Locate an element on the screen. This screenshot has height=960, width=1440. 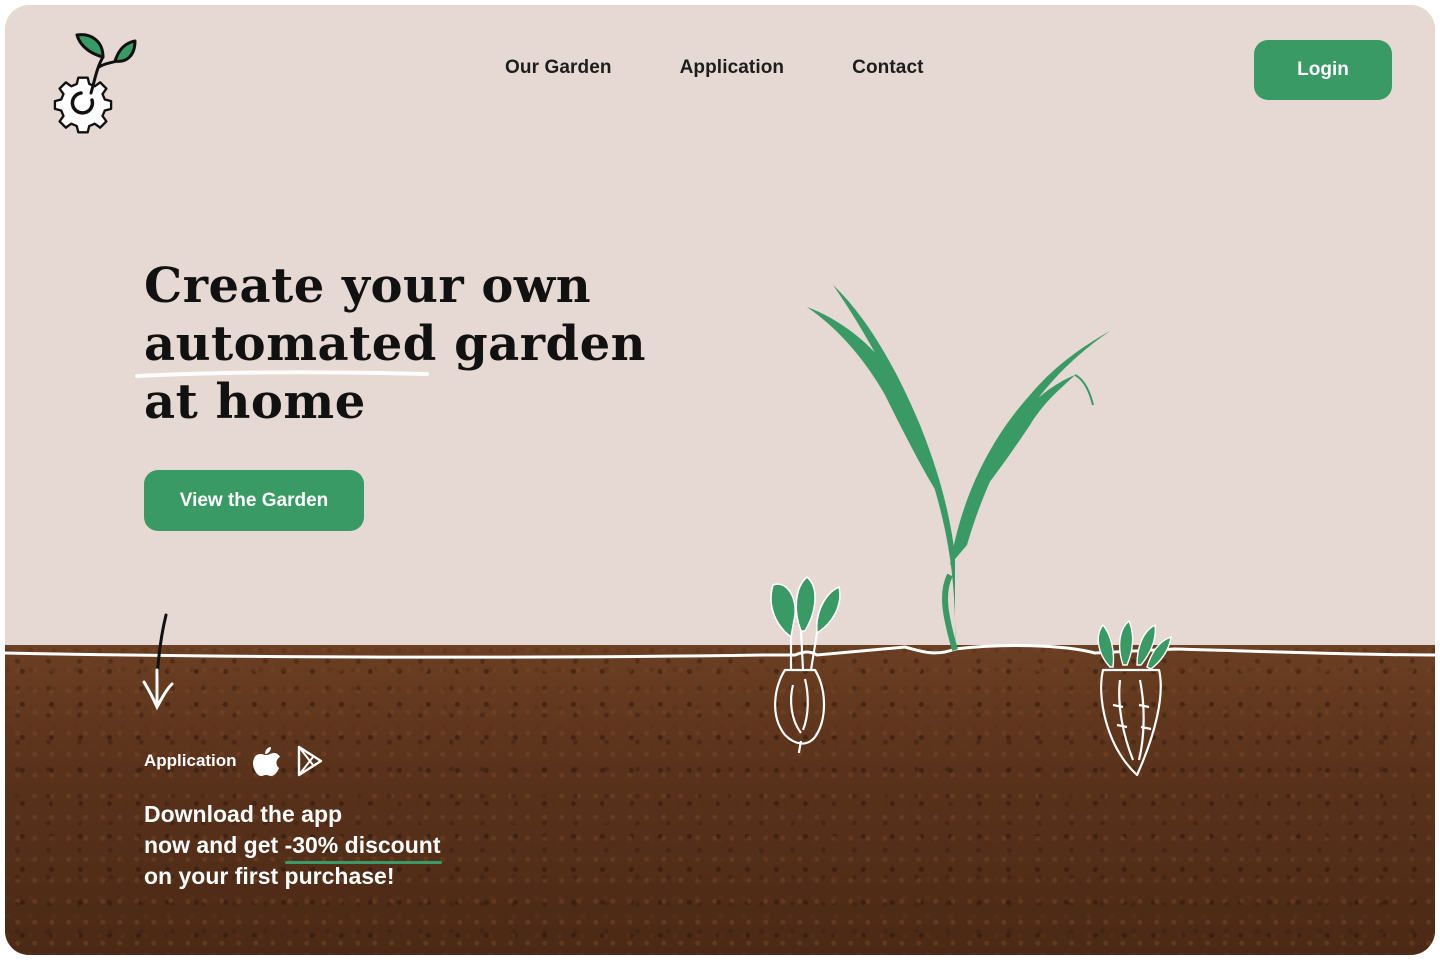
app-download-row: Application is located at coordinates (234, 761).